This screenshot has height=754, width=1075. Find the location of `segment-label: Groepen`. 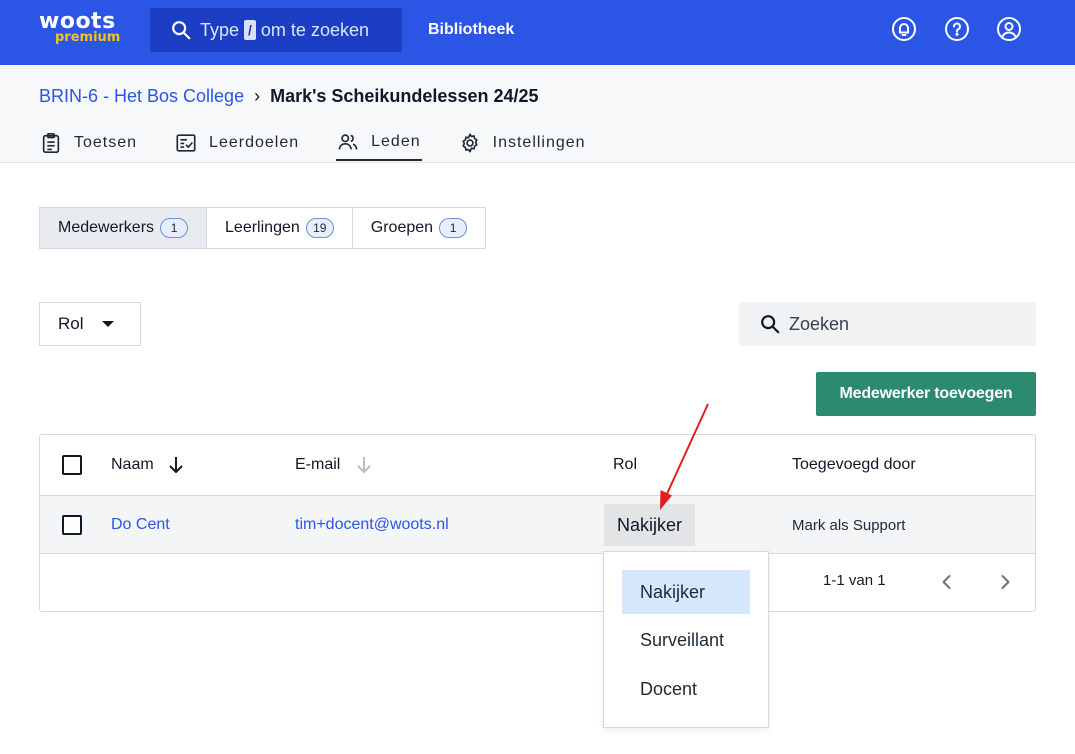

segment-label: Groepen is located at coordinates (402, 227).